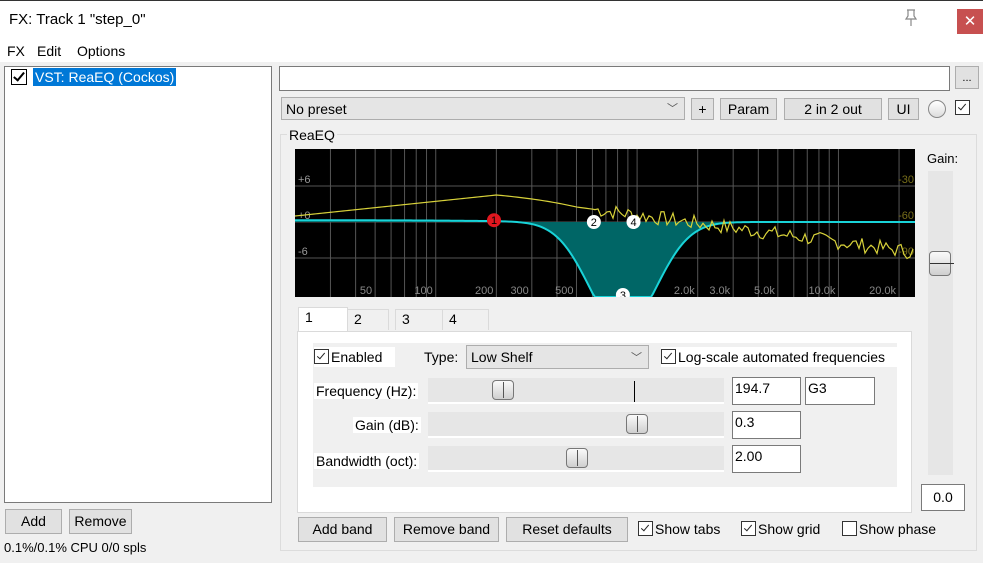 The width and height of the screenshot is (983, 563). What do you see at coordinates (911, 18) in the screenshot?
I see `pin-icon` at bounding box center [911, 18].